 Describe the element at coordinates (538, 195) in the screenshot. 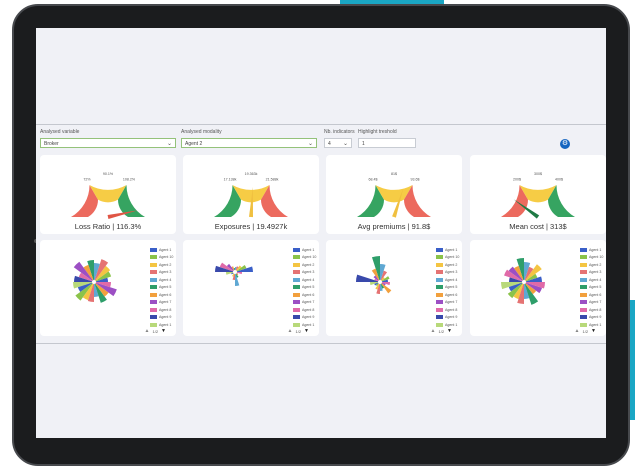

I see `gauge-chart: 200$ 300$ 400$` at that location.